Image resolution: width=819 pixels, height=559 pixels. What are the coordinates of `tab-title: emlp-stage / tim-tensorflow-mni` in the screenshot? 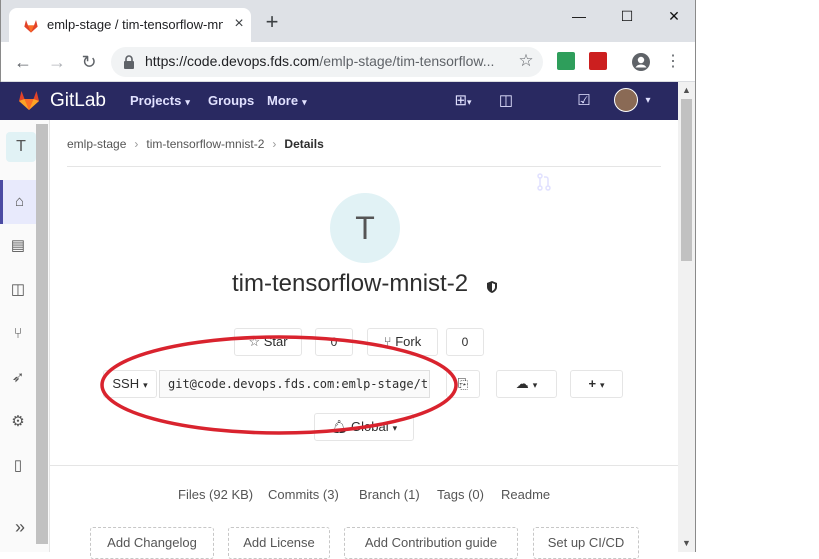 It's located at (135, 24).